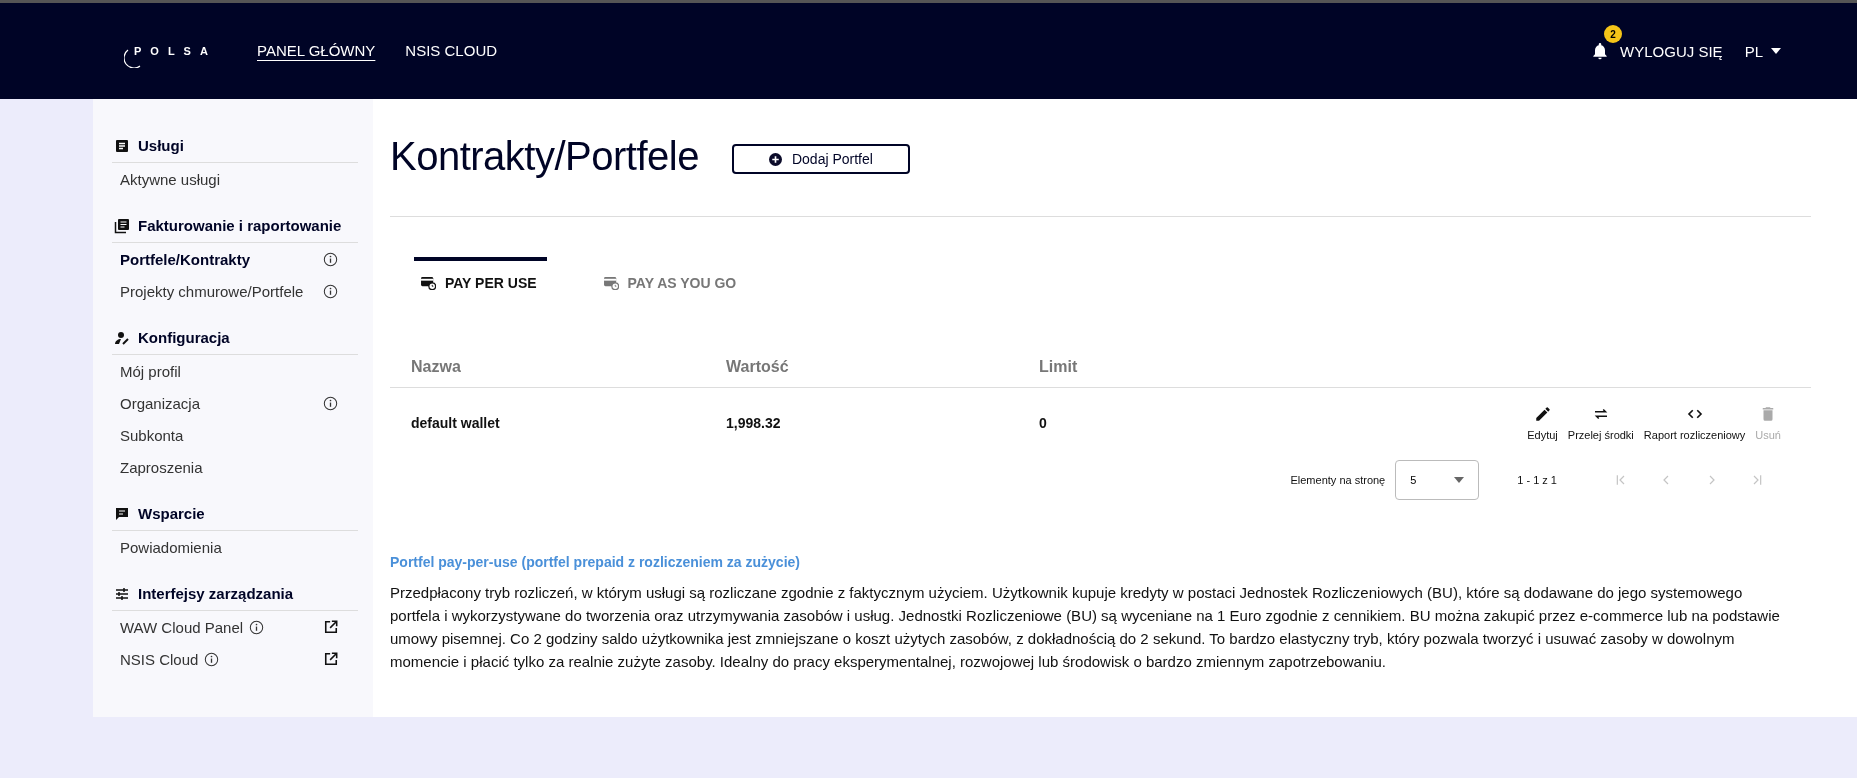  I want to click on list-icon, so click(122, 145).